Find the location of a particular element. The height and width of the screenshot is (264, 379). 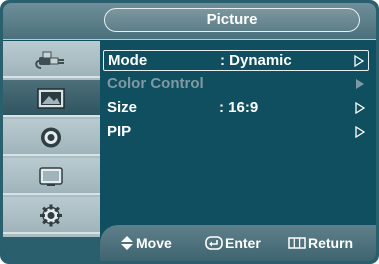

mode-label: Mode is located at coordinates (128, 60).